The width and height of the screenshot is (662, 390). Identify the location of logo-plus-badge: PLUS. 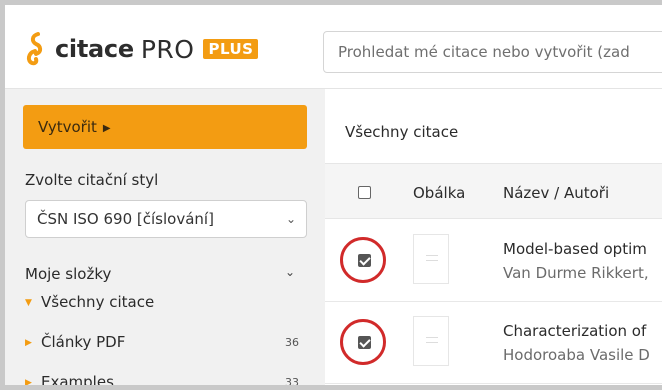
(231, 49).